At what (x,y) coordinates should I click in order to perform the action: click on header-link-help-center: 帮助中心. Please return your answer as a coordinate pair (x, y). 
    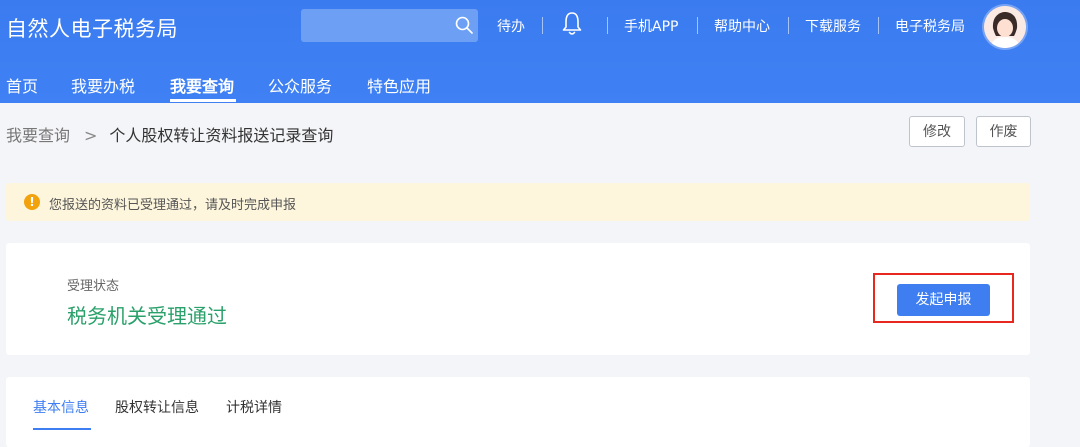
    Looking at the image, I should click on (742, 26).